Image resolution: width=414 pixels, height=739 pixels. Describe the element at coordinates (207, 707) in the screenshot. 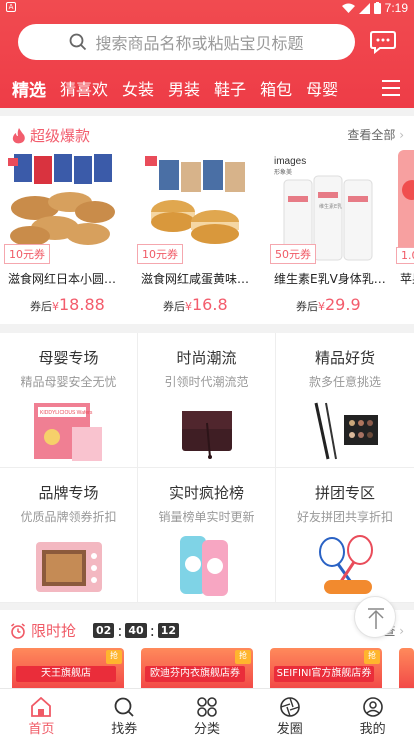

I see `category-icon` at that location.